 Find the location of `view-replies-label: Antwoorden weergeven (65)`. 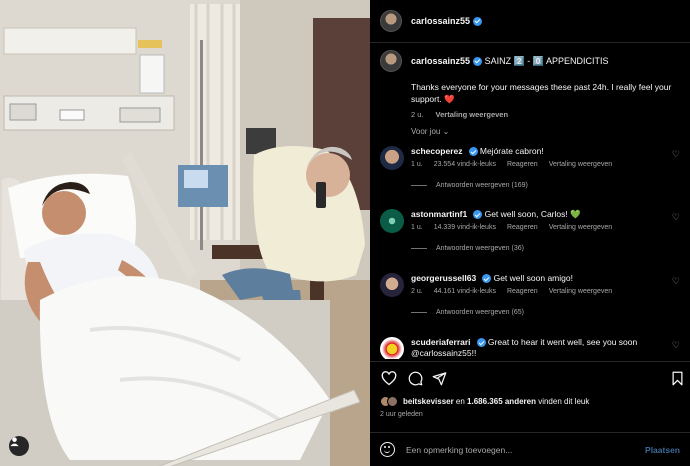

view-replies-label: Antwoorden weergeven (65) is located at coordinates (480, 312).